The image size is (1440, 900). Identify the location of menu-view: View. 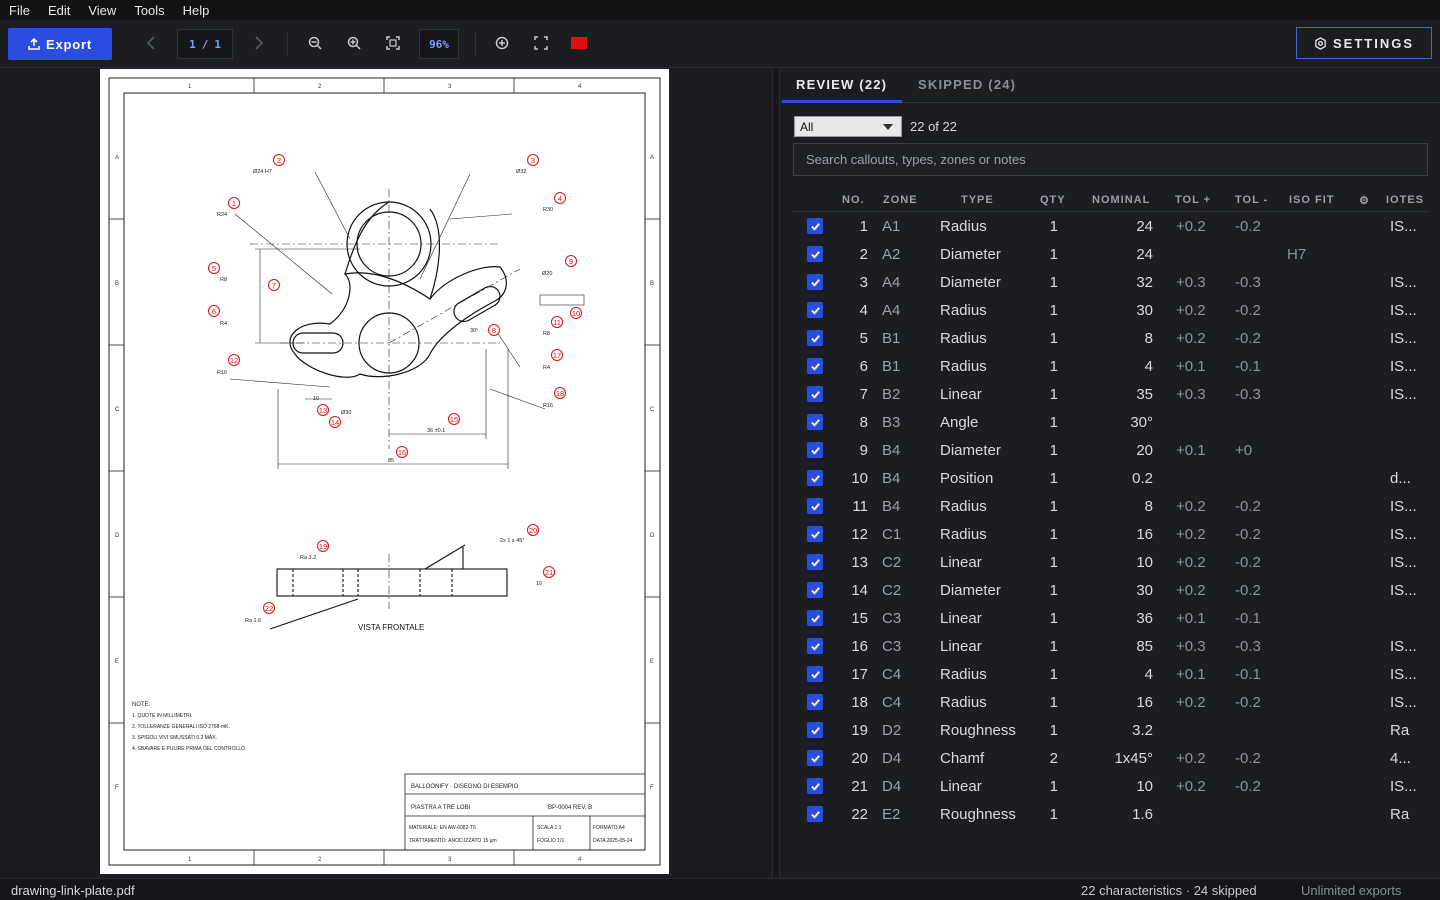
(102, 10).